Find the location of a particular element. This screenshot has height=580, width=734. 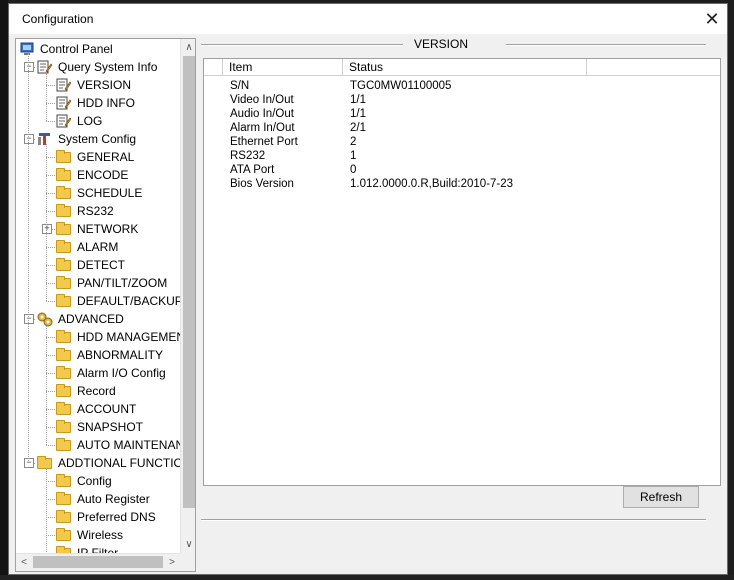

tree-item: RS232 is located at coordinates (98, 211).